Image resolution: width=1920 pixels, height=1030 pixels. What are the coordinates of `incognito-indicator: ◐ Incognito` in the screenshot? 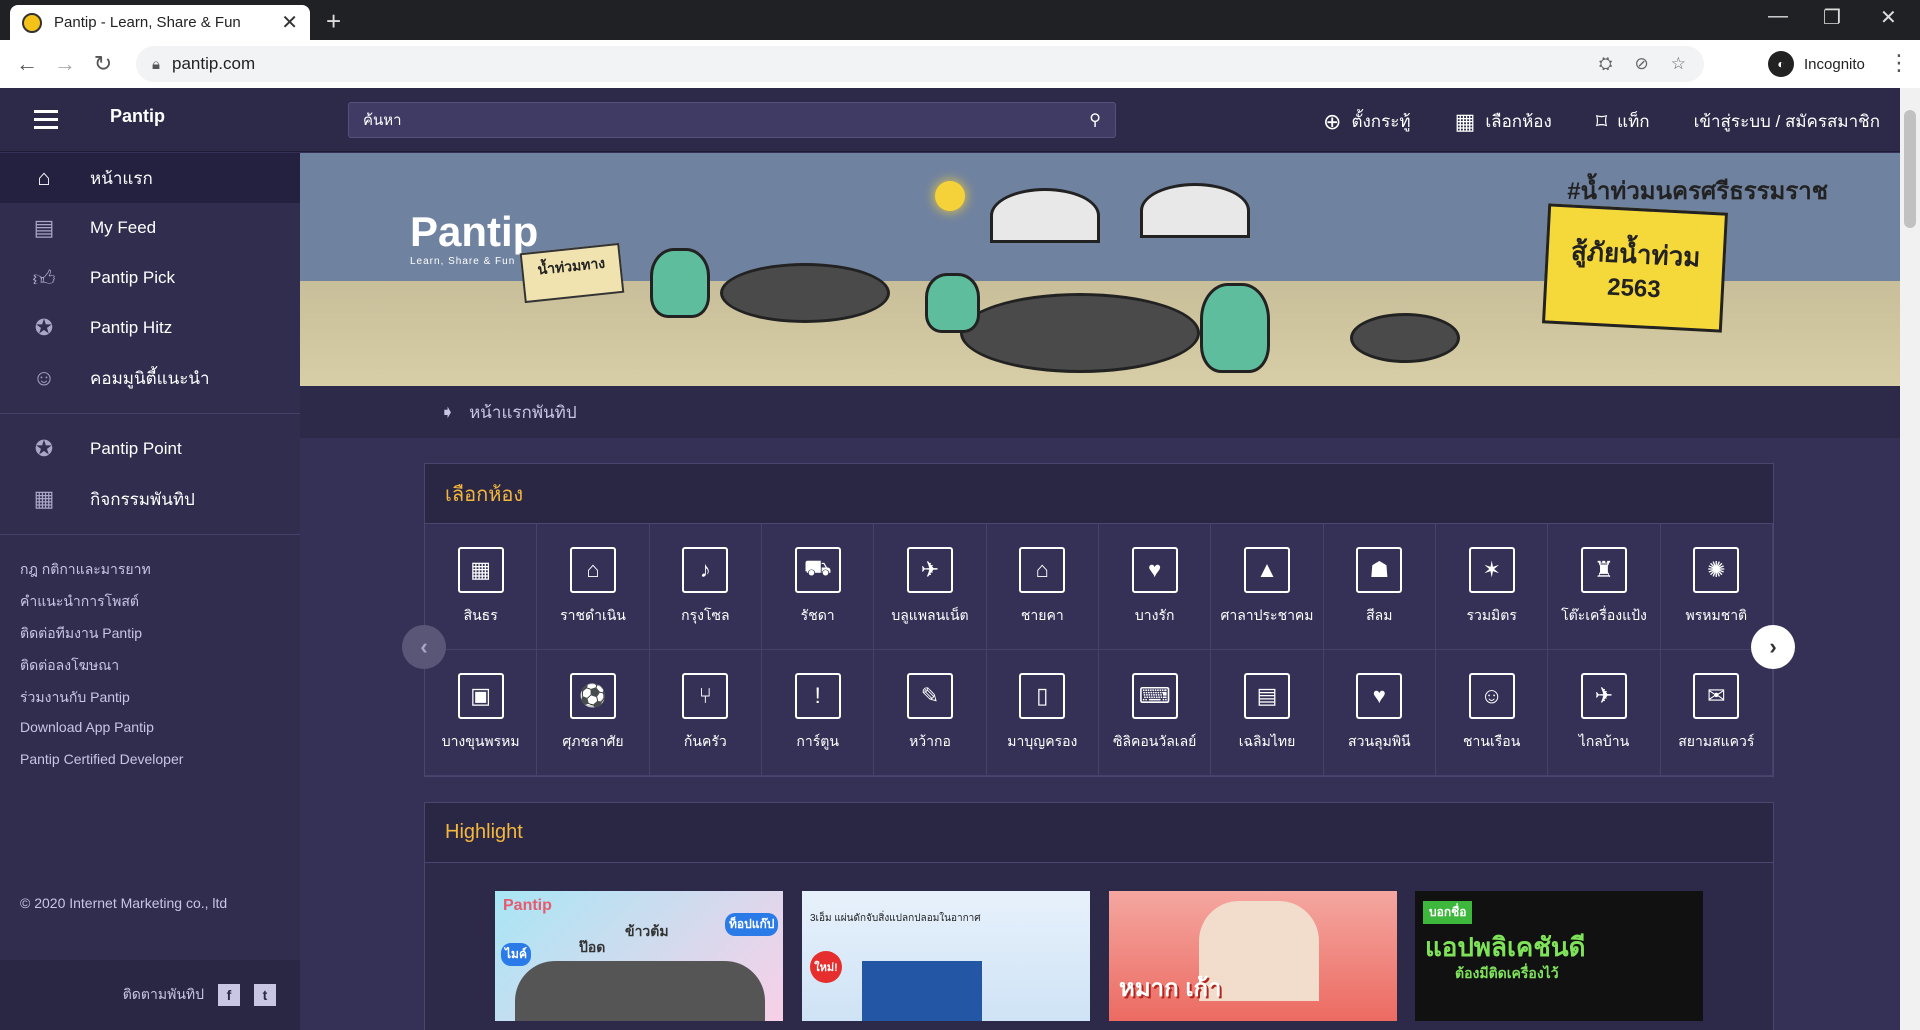 It's located at (1816, 64).